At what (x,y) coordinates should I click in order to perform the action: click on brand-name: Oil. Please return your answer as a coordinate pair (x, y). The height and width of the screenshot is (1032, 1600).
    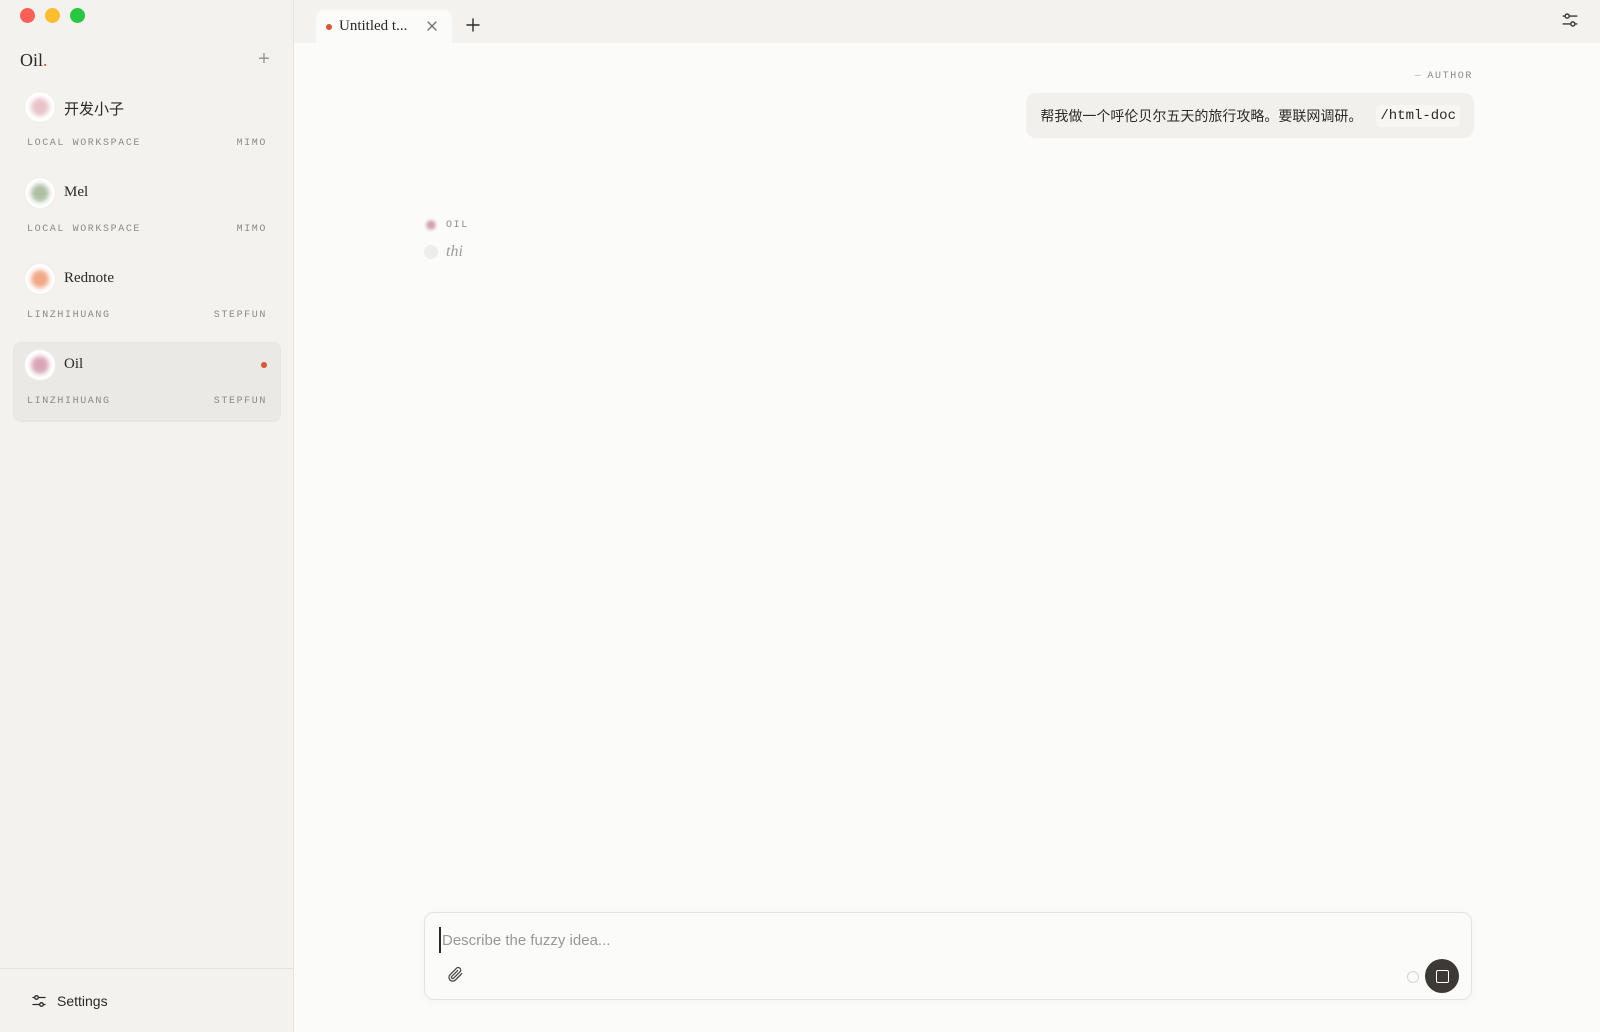
    Looking at the image, I should click on (32, 60).